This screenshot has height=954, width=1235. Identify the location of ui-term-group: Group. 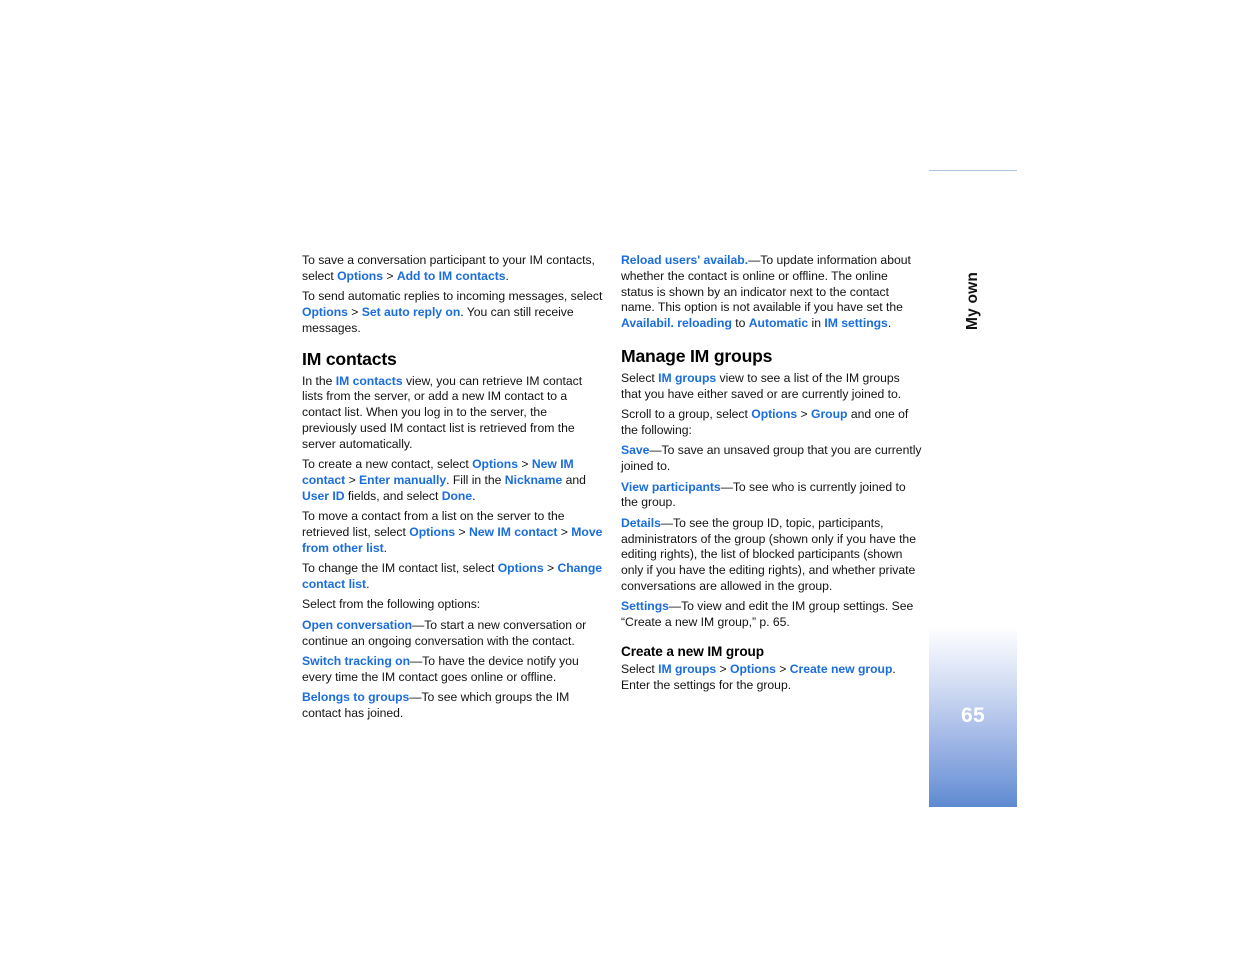
(829, 414).